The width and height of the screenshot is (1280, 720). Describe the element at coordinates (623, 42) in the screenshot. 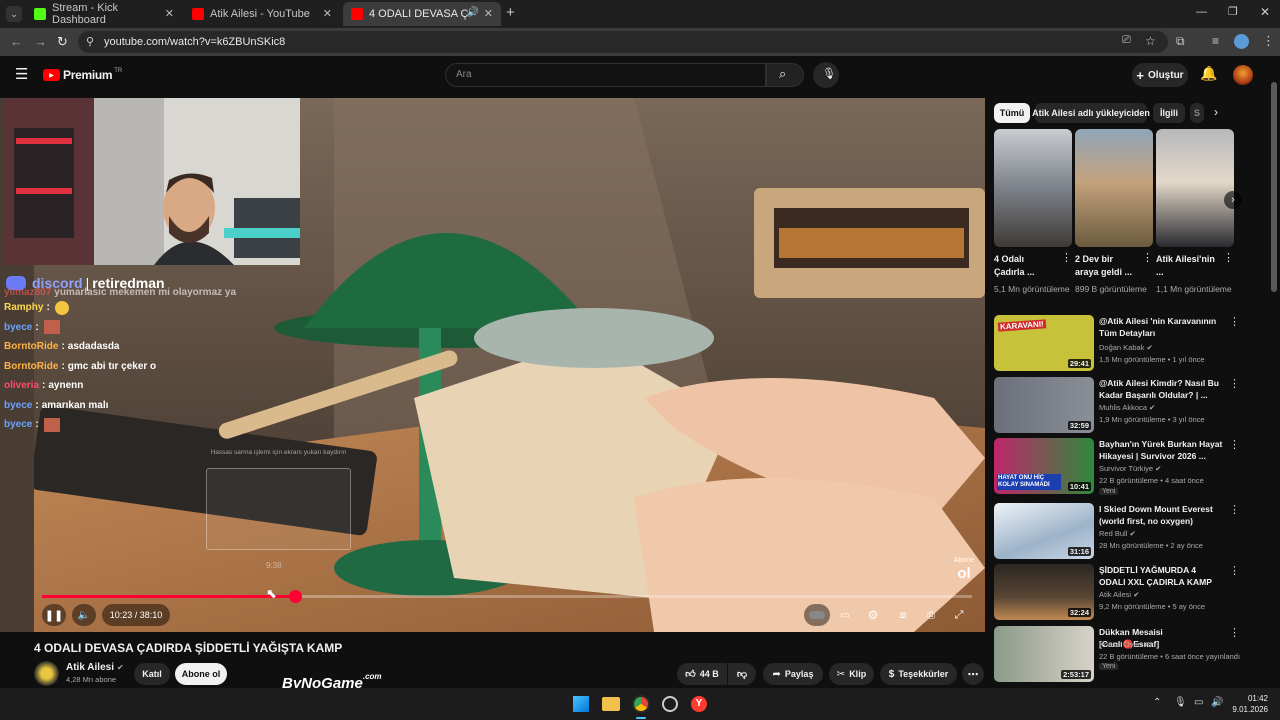

I see `address-bar: ⚲ youtube.com/watch?v=k6ZBUnSKic8 ⎚ ☆` at that location.